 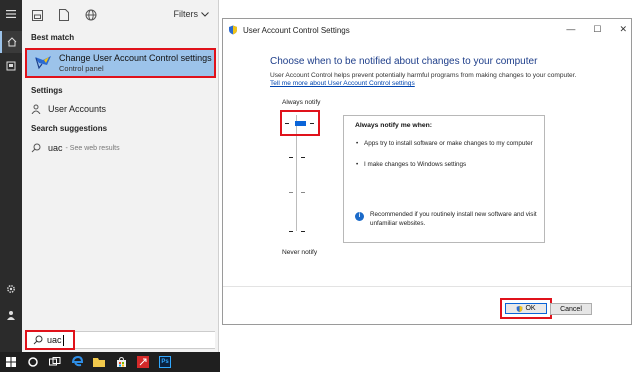 What do you see at coordinates (37, 15) in the screenshot?
I see `apps-icon` at bounding box center [37, 15].